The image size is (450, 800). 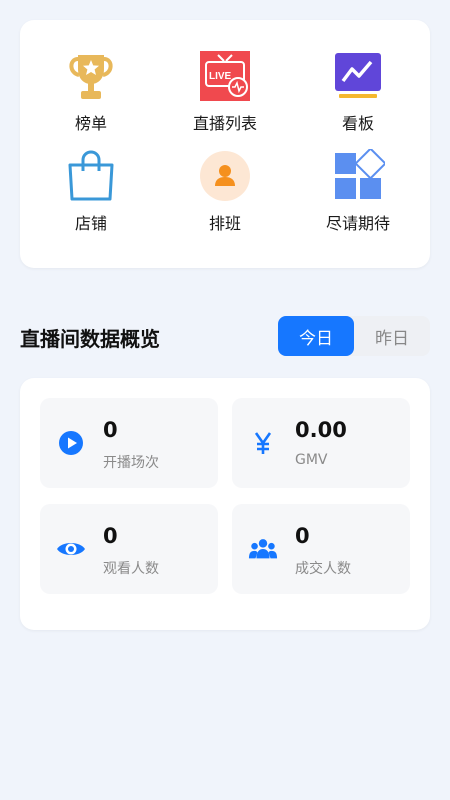 What do you see at coordinates (357, 123) in the screenshot?
I see `menu-label-dashboard: 看板` at bounding box center [357, 123].